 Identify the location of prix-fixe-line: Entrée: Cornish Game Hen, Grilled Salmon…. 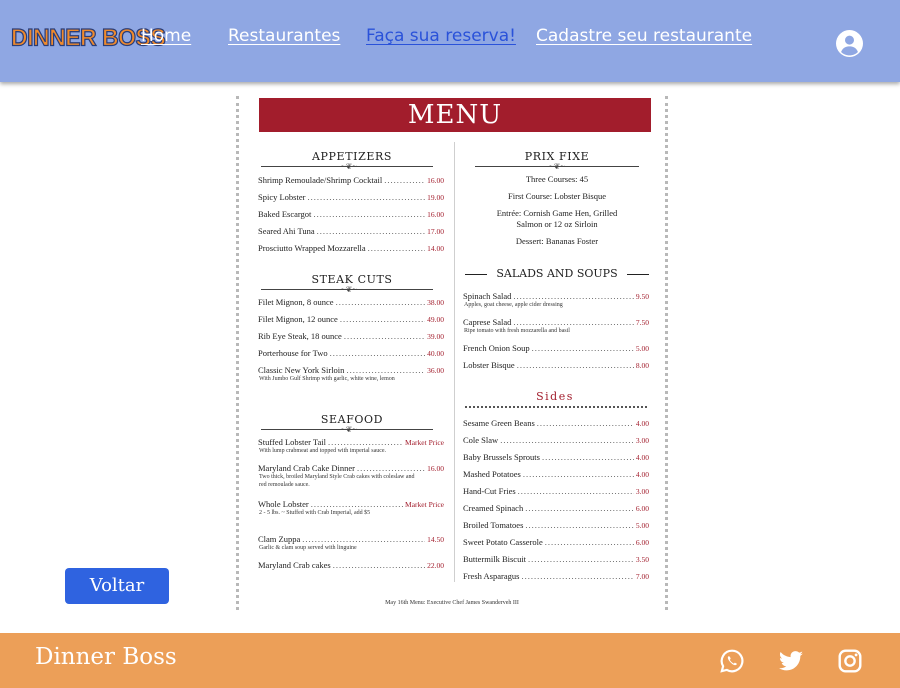
(557, 218).